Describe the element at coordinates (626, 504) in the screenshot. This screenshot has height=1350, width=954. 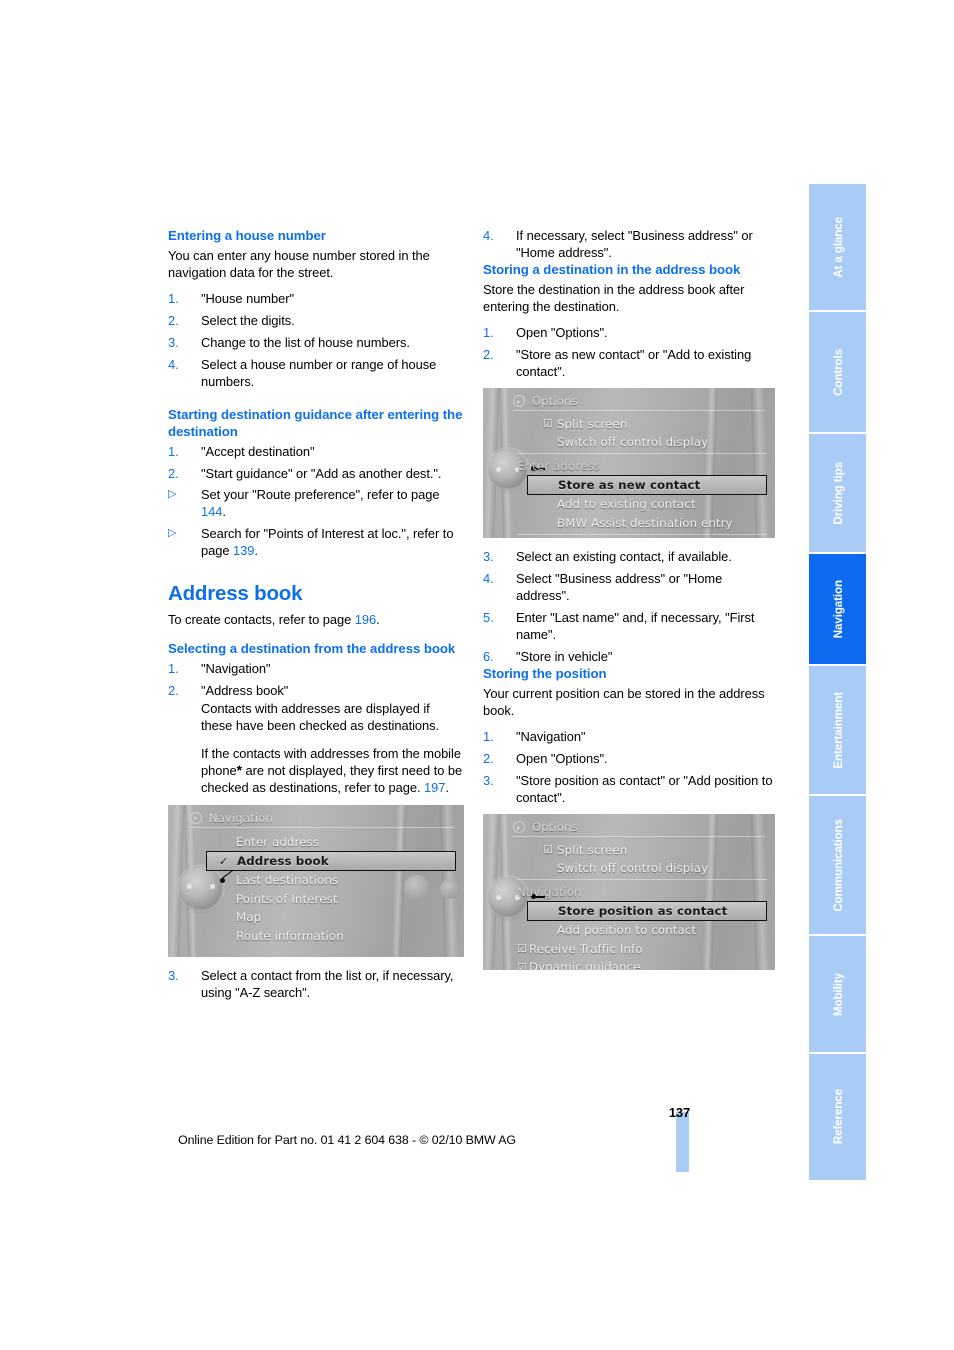
I see `menu-item-label: Add to existing contact` at that location.